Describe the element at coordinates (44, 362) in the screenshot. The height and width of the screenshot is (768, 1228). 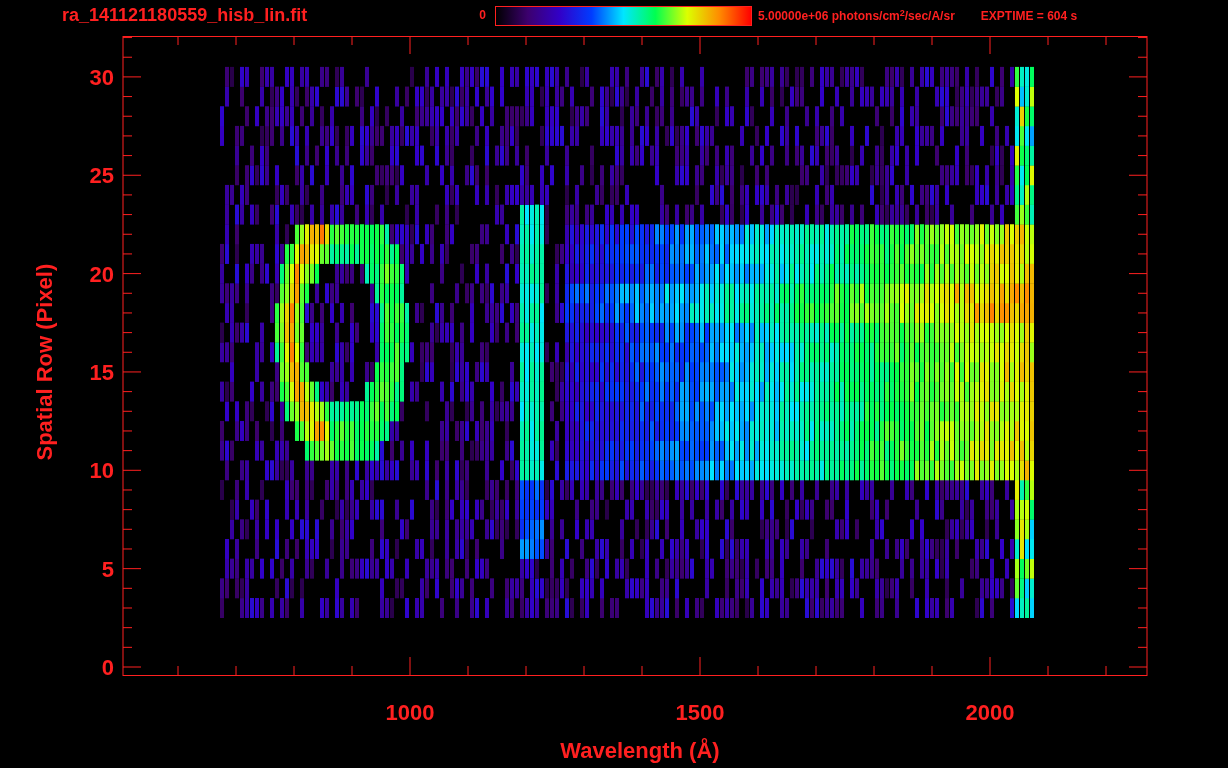
I see `y-axis-title: Spatial Row (Pixel)` at that location.